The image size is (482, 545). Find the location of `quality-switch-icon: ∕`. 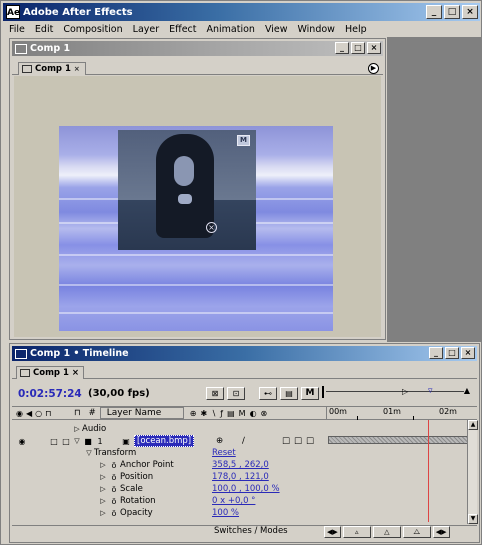

quality-switch-icon: ∕ is located at coordinates (243, 441).